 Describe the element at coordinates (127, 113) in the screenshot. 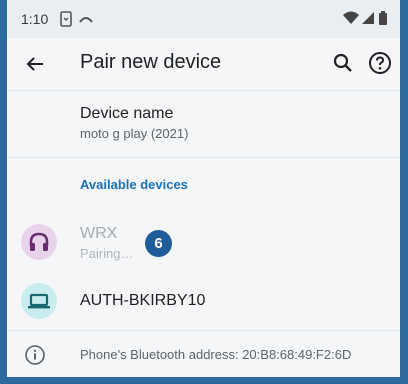

I see `device-name-label: Device name` at that location.